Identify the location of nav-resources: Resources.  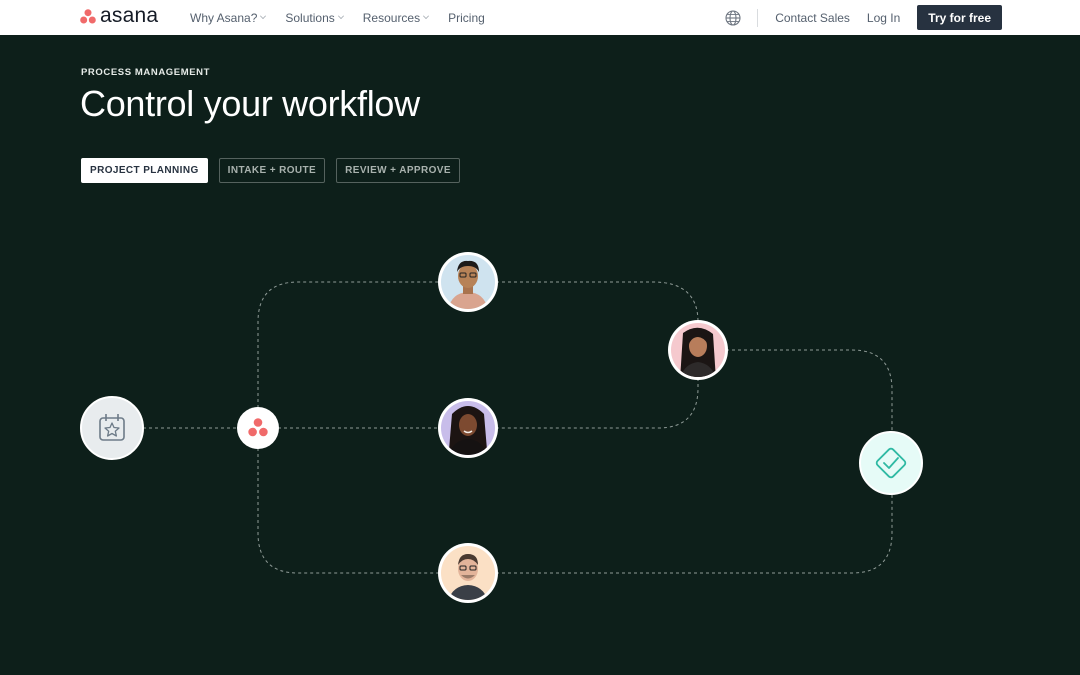
(396, 17).